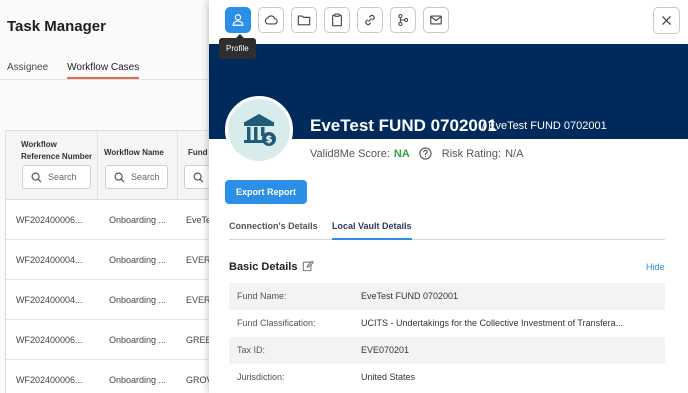 The width and height of the screenshot is (688, 393). Describe the element at coordinates (544, 126) in the screenshot. I see `fund-subtitle: / EveTest FUND 0702001` at that location.